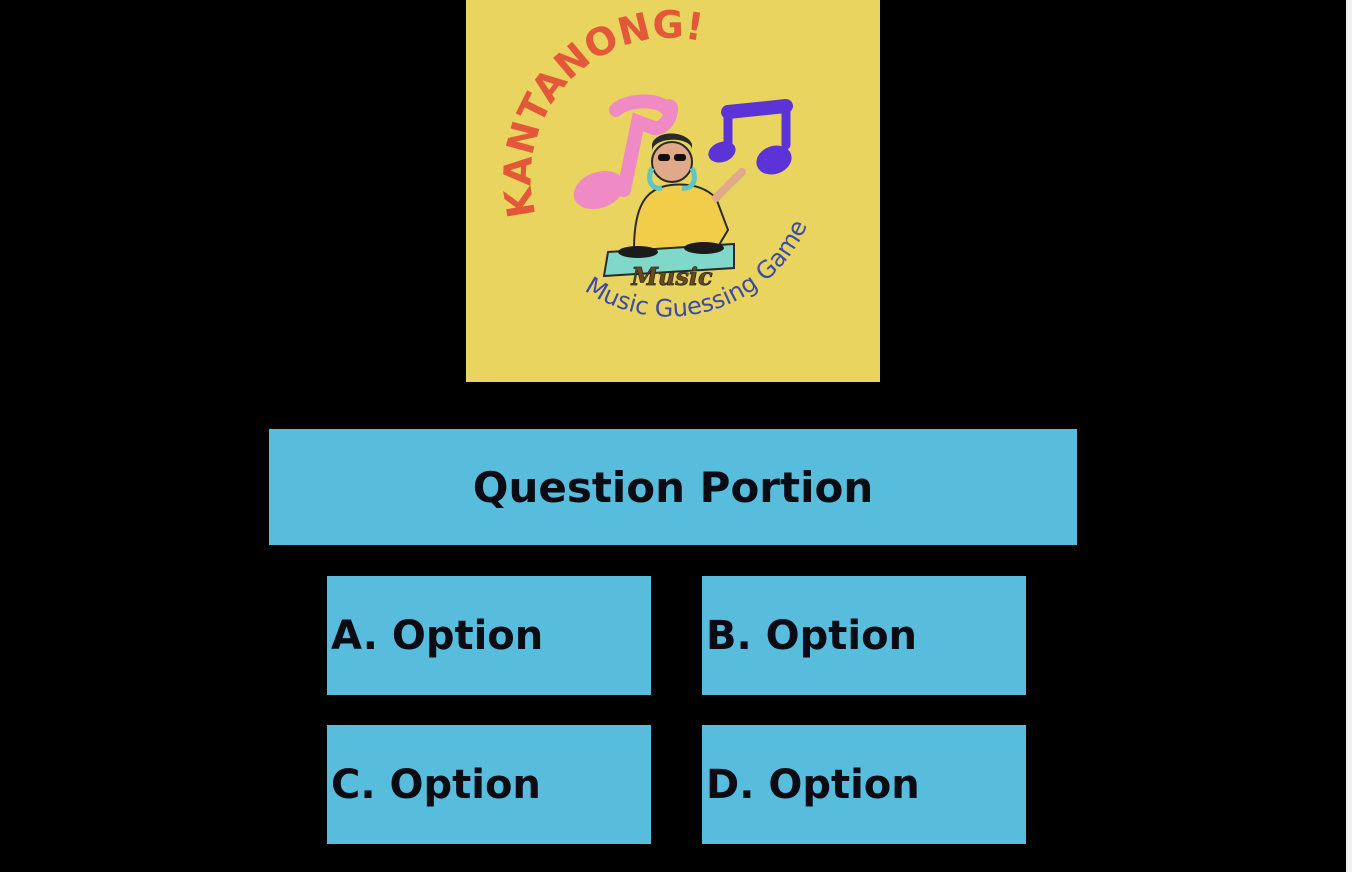 The image size is (1352, 872). Describe the element at coordinates (436, 784) in the screenshot. I see `option-c-label: C. Option` at that location.